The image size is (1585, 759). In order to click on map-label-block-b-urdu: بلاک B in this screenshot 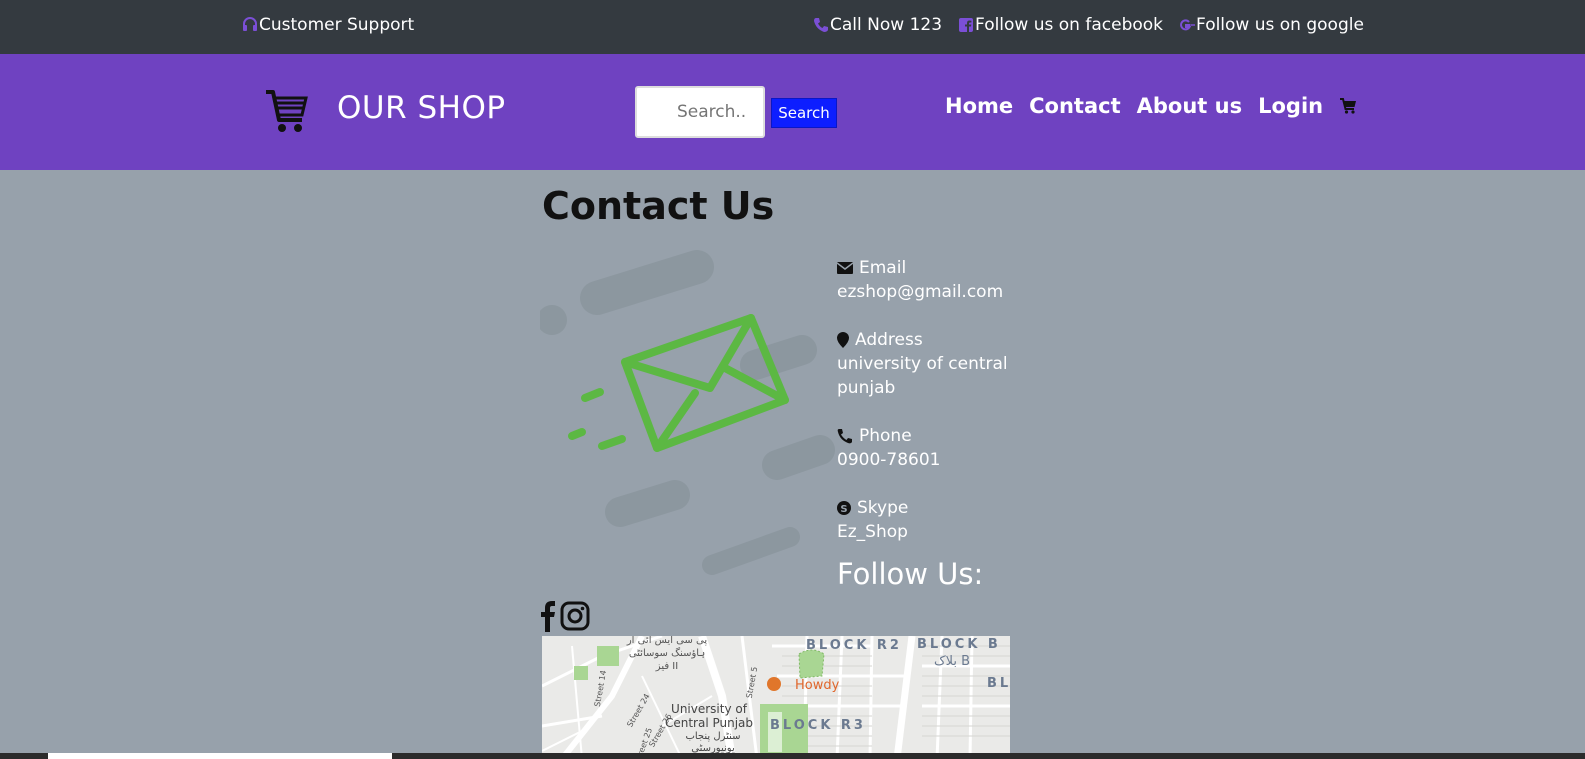, I will do `click(952, 661)`.